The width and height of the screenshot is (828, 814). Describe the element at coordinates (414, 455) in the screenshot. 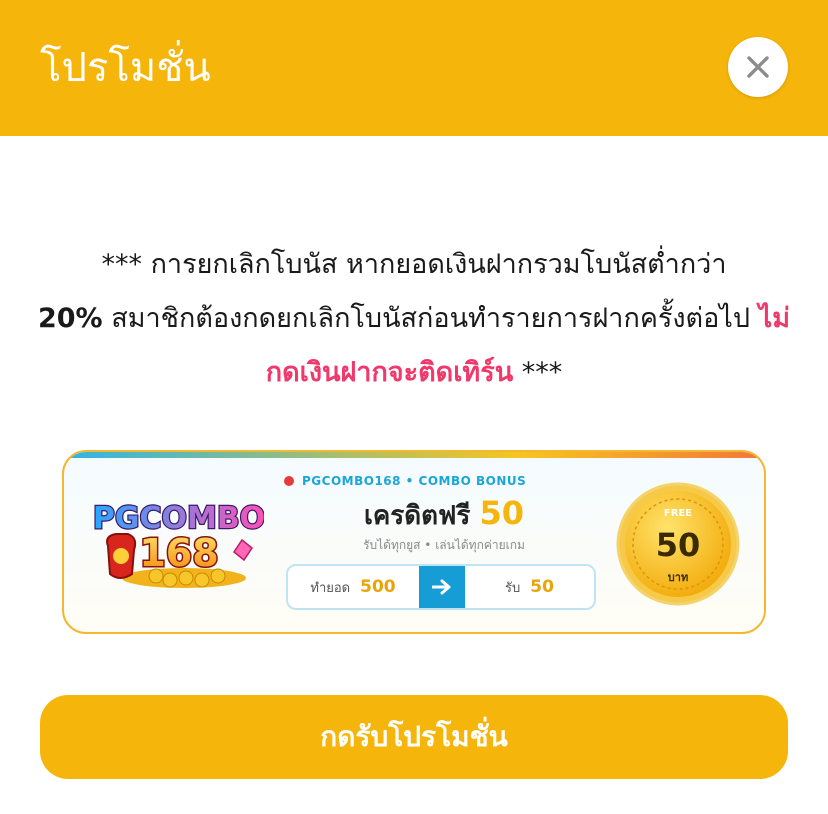

I see `banner-accent-bar` at that location.